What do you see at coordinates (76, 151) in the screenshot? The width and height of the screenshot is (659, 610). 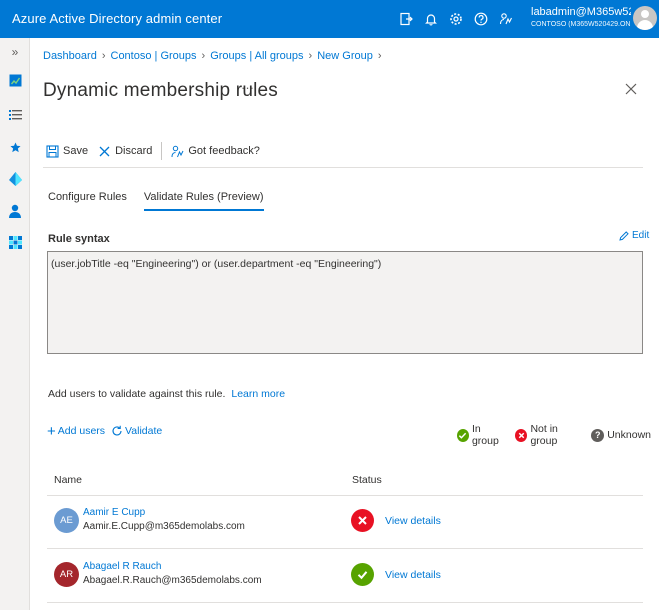 I see `save-label: Save` at bounding box center [76, 151].